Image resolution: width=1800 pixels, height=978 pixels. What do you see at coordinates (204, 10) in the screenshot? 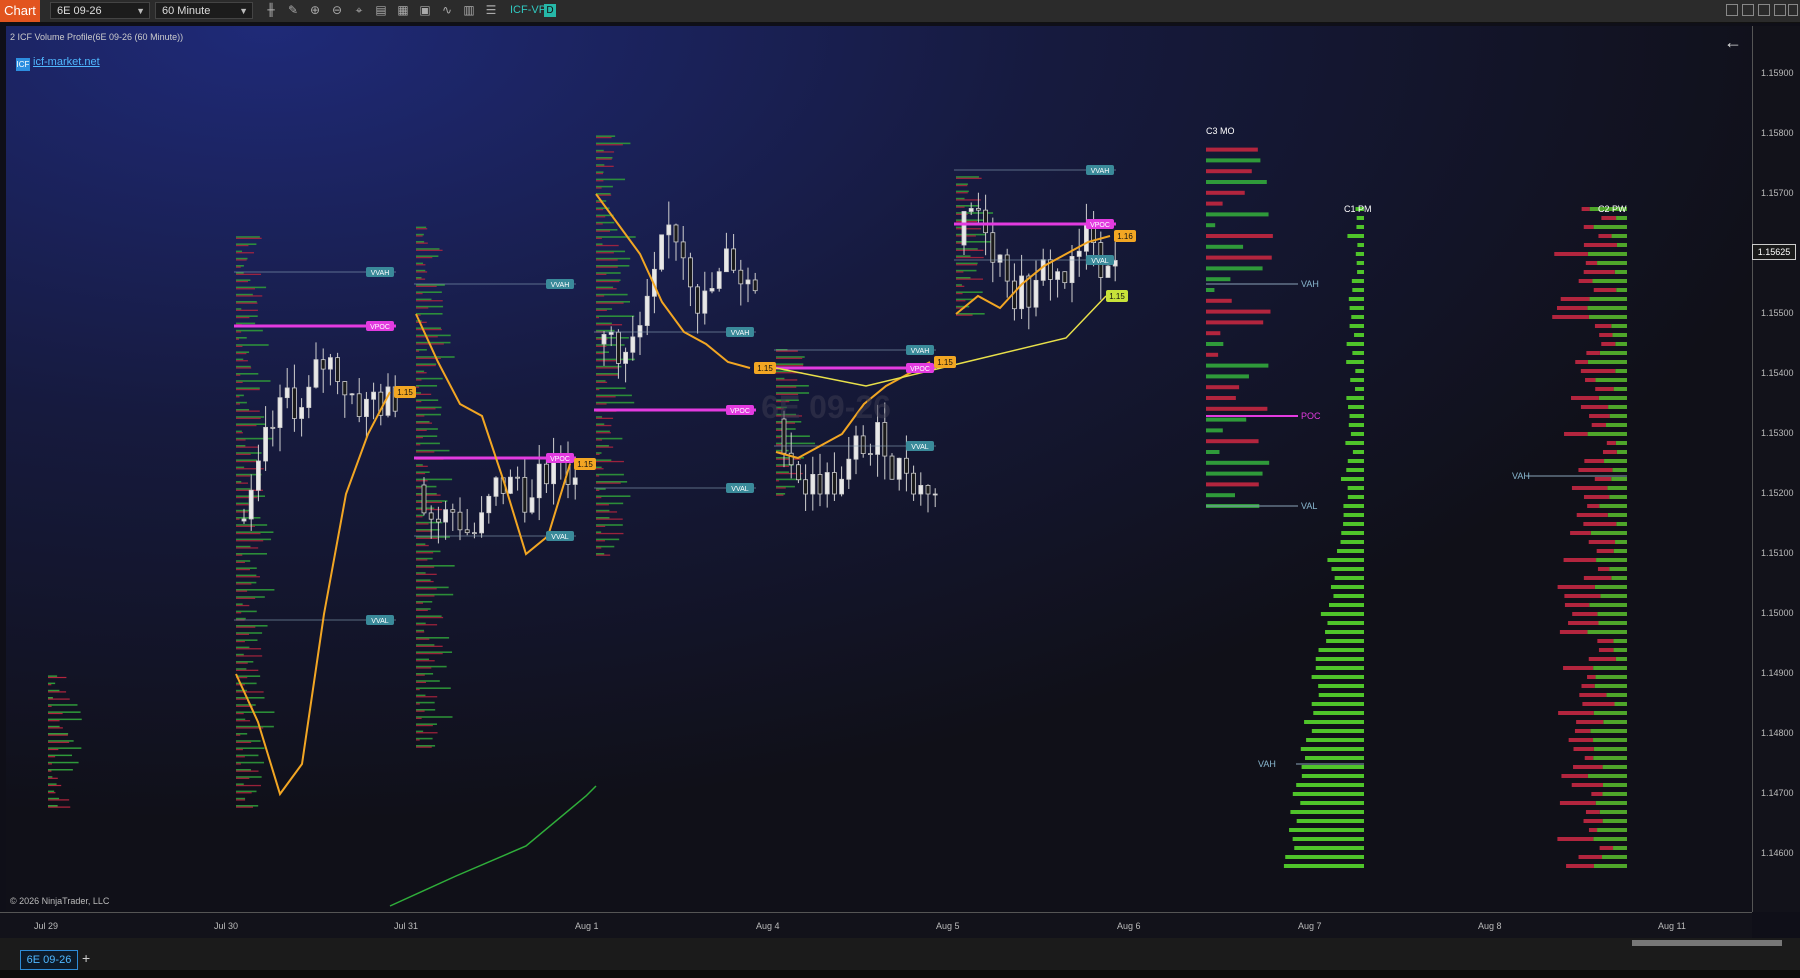
I see `interval-selector: 60 Minute ▼` at bounding box center [204, 10].